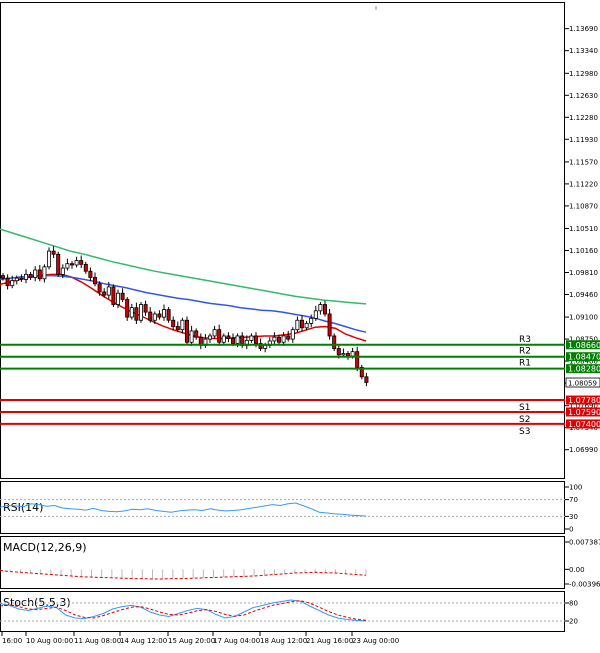 The height and width of the screenshot is (653, 600). I want to click on current-price-value: 1.08059, so click(582, 384).